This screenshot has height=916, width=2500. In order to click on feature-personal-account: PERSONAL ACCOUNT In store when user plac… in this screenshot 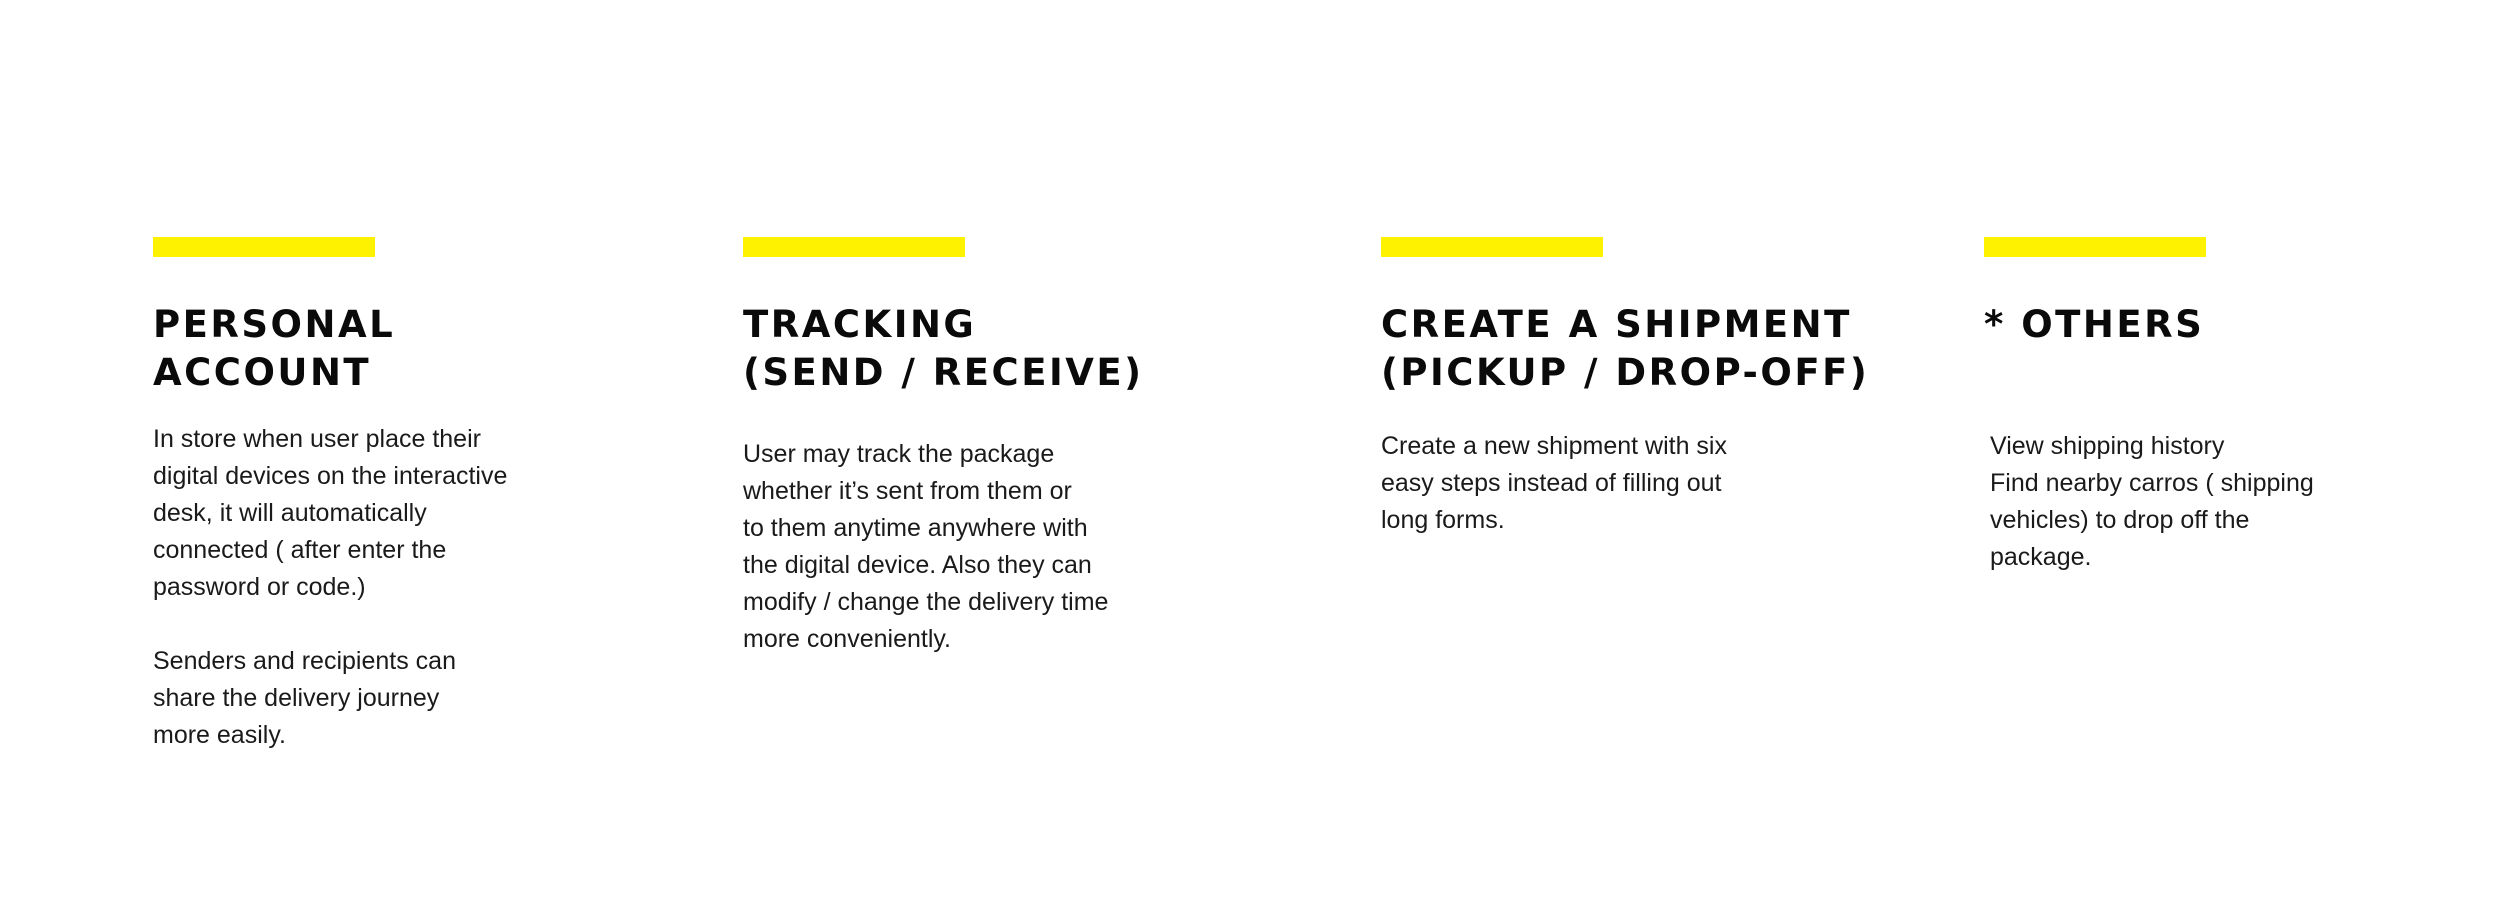, I will do `click(330, 495)`.